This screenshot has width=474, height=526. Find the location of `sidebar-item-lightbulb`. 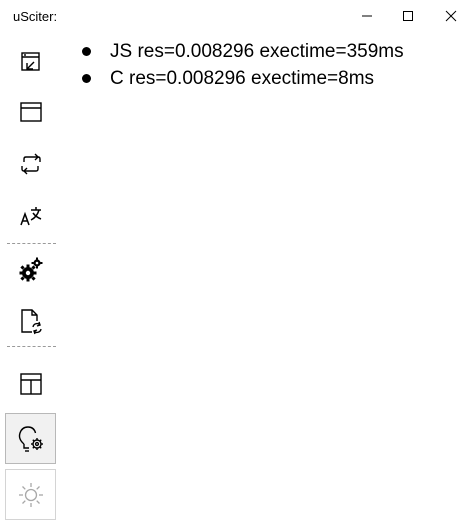

sidebar-item-lightbulb is located at coordinates (30, 438).